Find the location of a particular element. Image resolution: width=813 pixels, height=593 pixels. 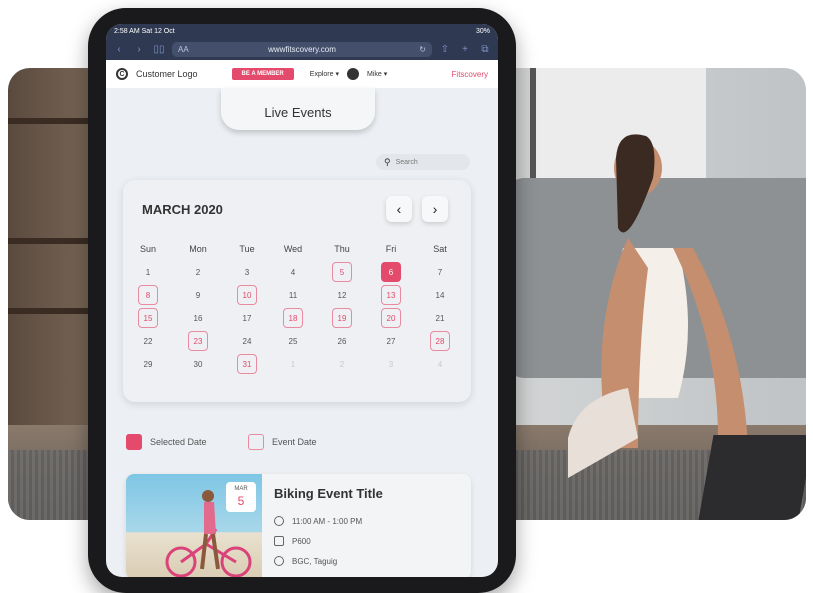

weekday-label: Thu is located at coordinates (342, 249).